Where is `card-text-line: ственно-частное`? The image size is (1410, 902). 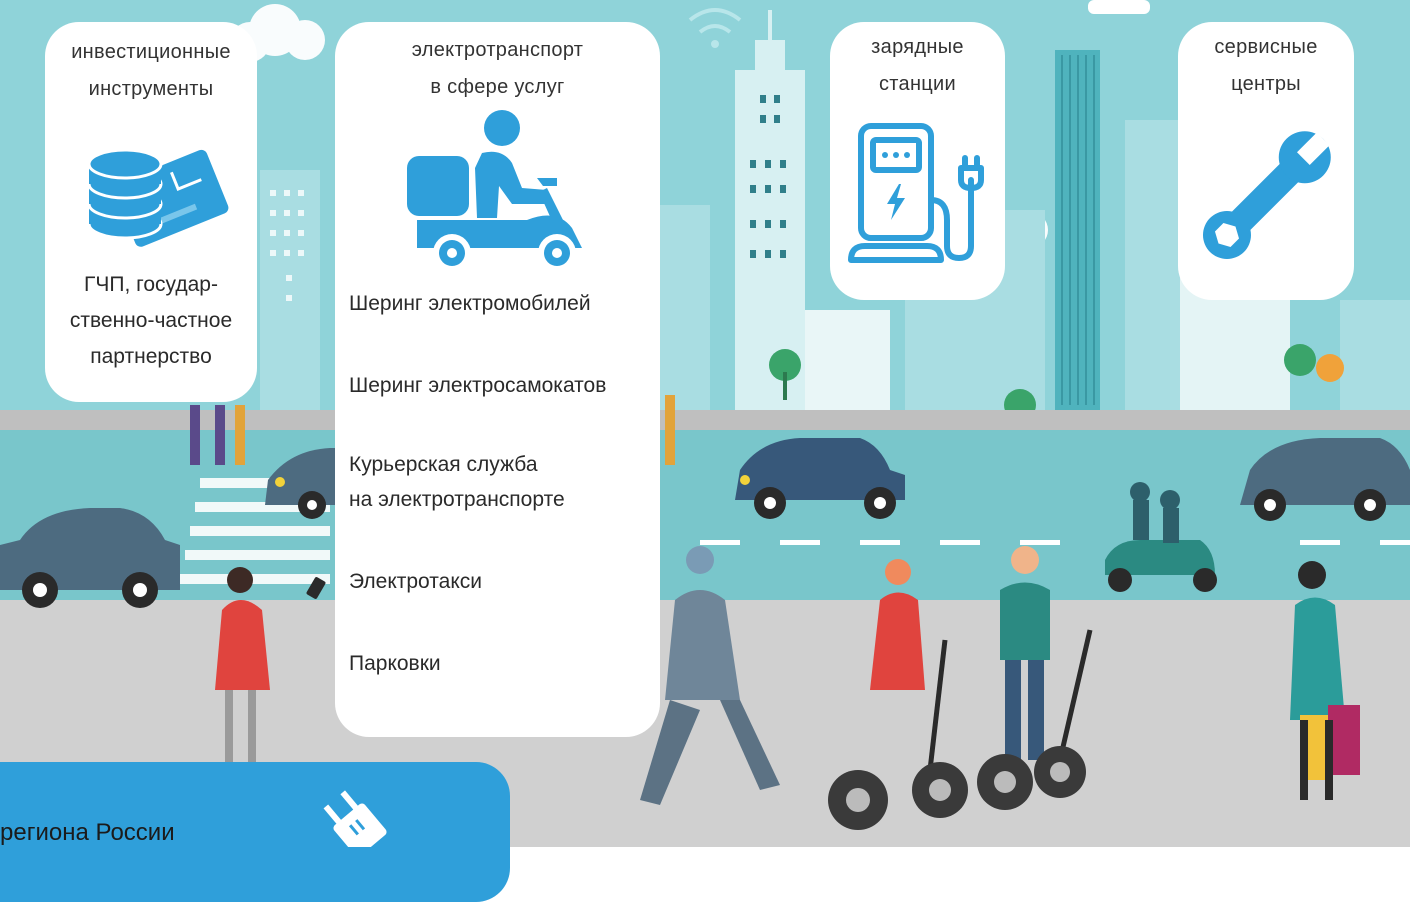
card-text-line: ственно-частное is located at coordinates (151, 320).